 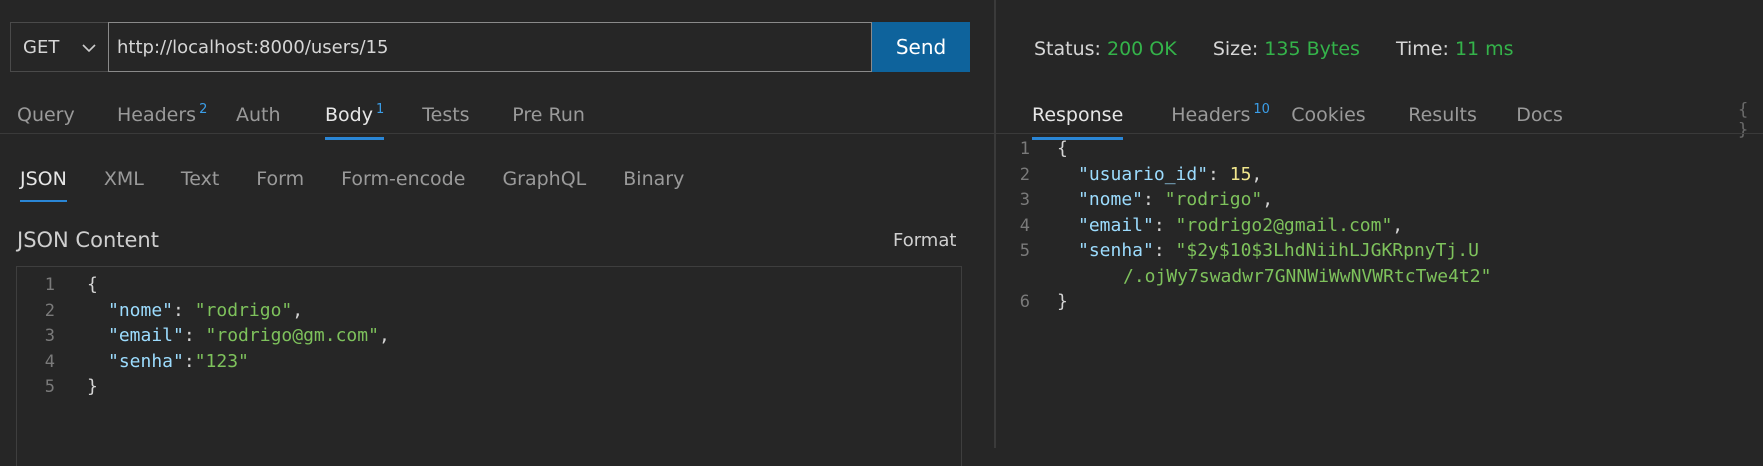 I want to click on format-button: Format, so click(x=924, y=240).